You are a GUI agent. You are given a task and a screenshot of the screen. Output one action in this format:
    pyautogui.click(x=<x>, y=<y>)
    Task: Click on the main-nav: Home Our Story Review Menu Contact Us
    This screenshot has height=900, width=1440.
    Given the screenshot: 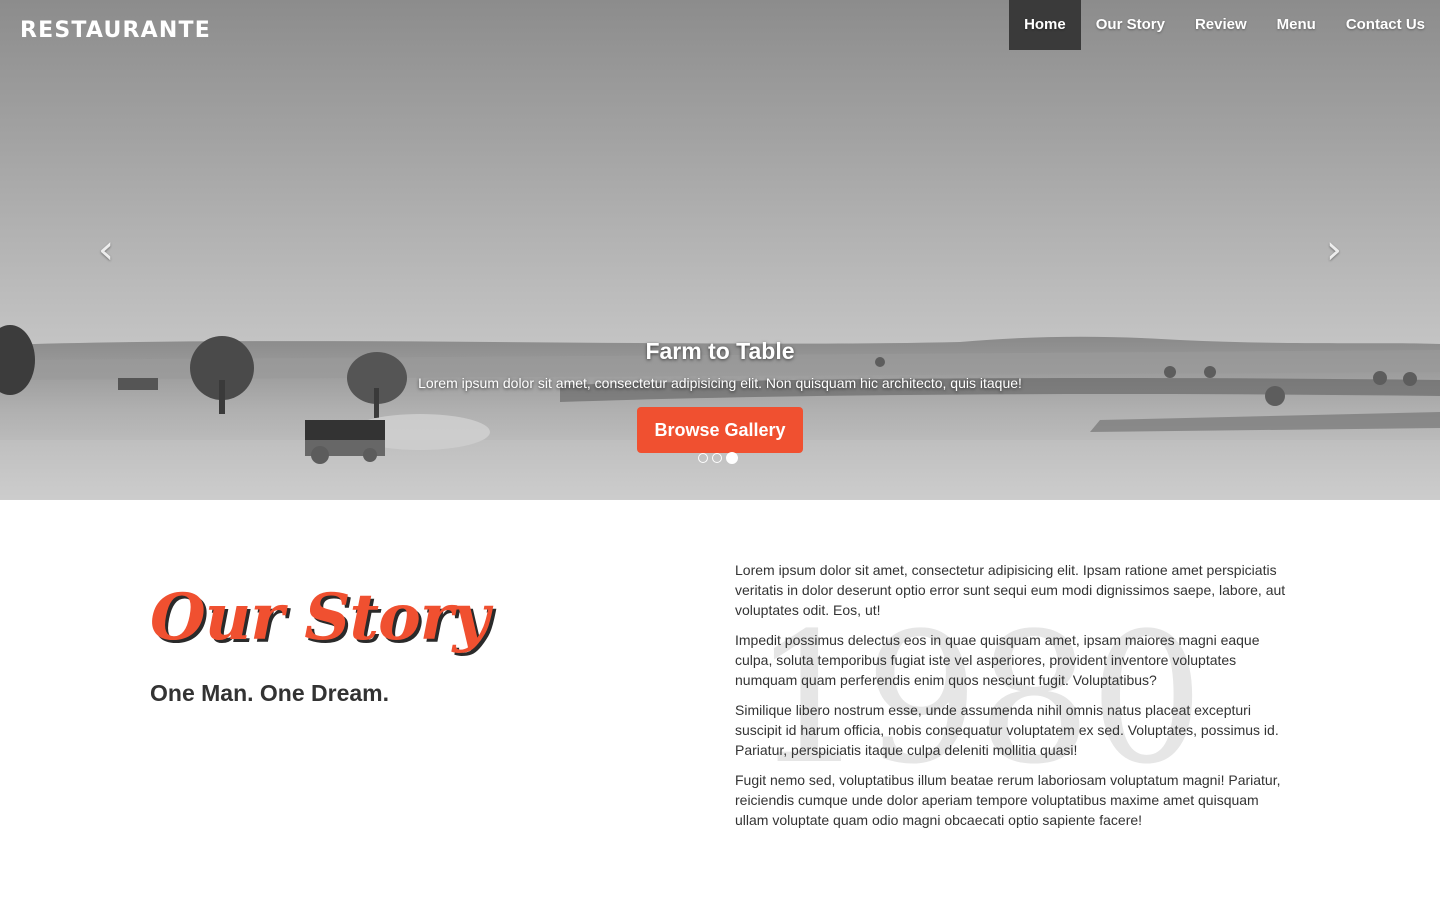 What is the action you would take?
    pyautogui.click(x=1224, y=25)
    